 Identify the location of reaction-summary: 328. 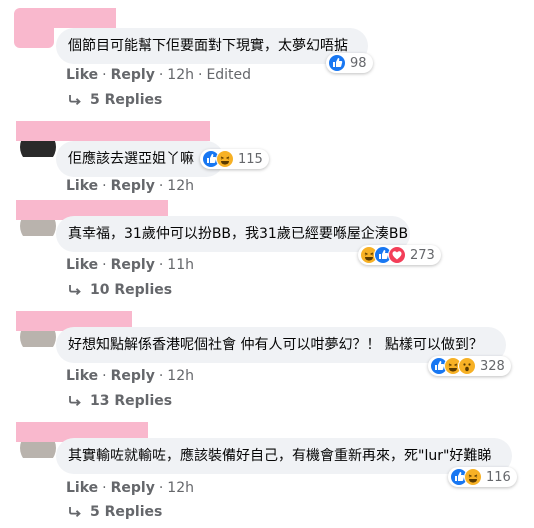
(469, 366).